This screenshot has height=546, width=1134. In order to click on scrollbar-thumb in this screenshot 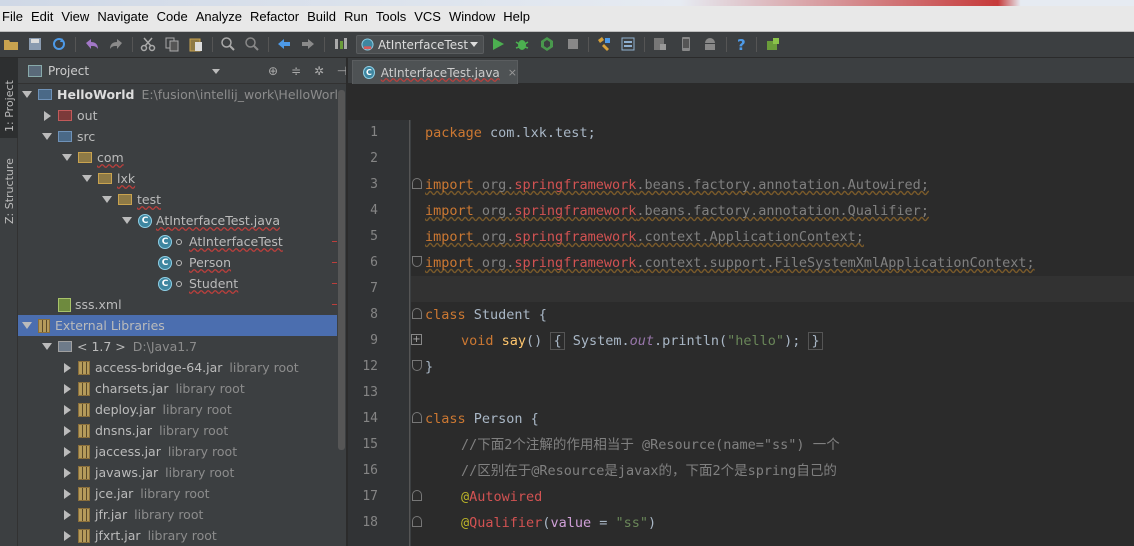, I will do `click(341, 270)`.